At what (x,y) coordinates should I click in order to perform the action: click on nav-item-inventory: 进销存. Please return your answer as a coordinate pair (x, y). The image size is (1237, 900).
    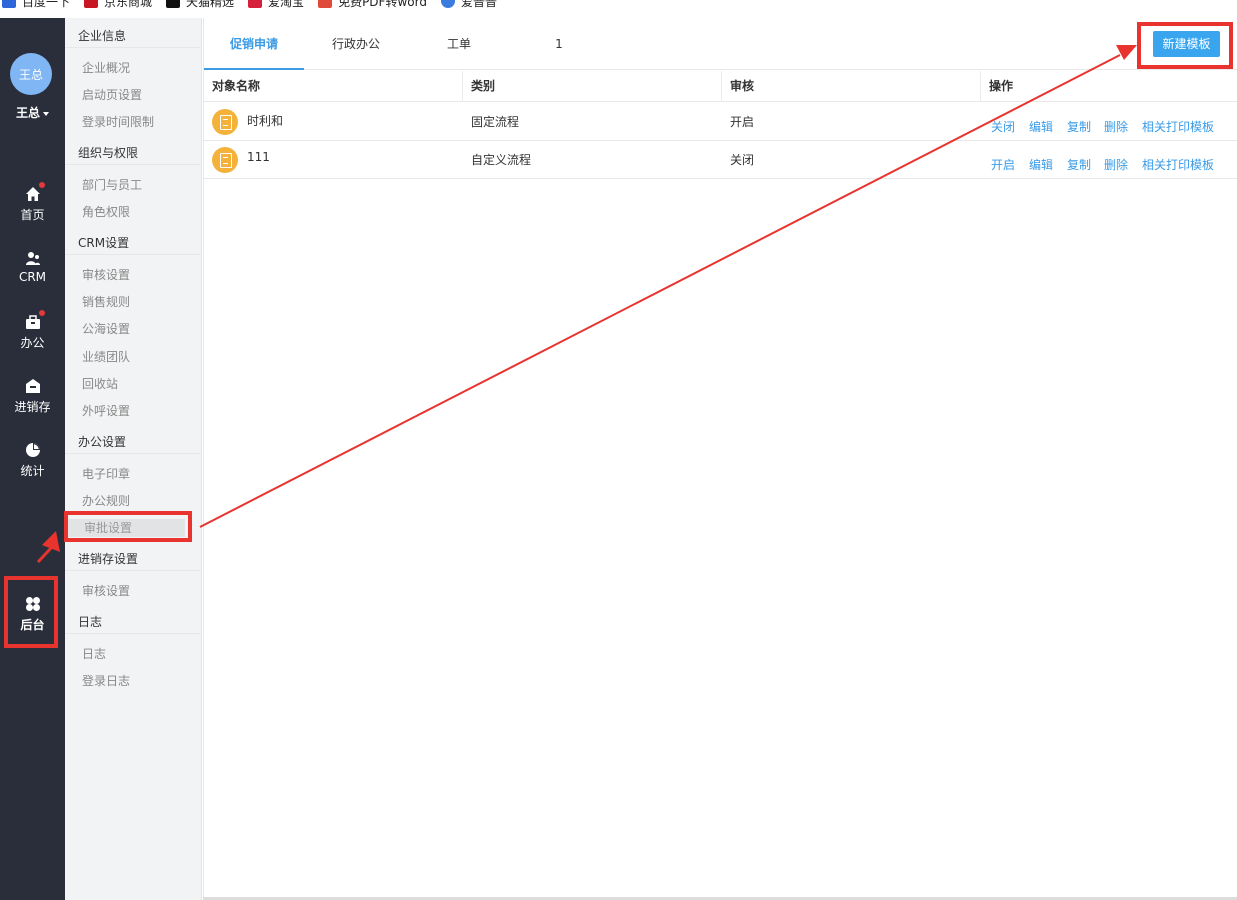
    Looking at the image, I should click on (32, 396).